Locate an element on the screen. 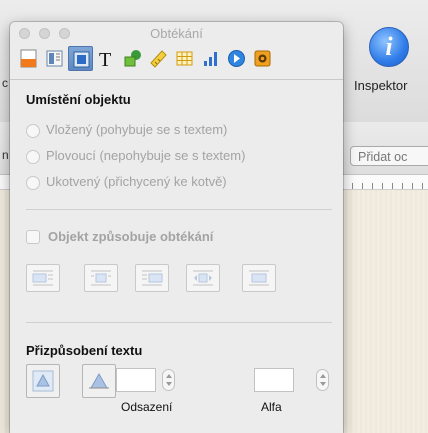 The width and height of the screenshot is (428, 433). tab-wrap is located at coordinates (80, 58).